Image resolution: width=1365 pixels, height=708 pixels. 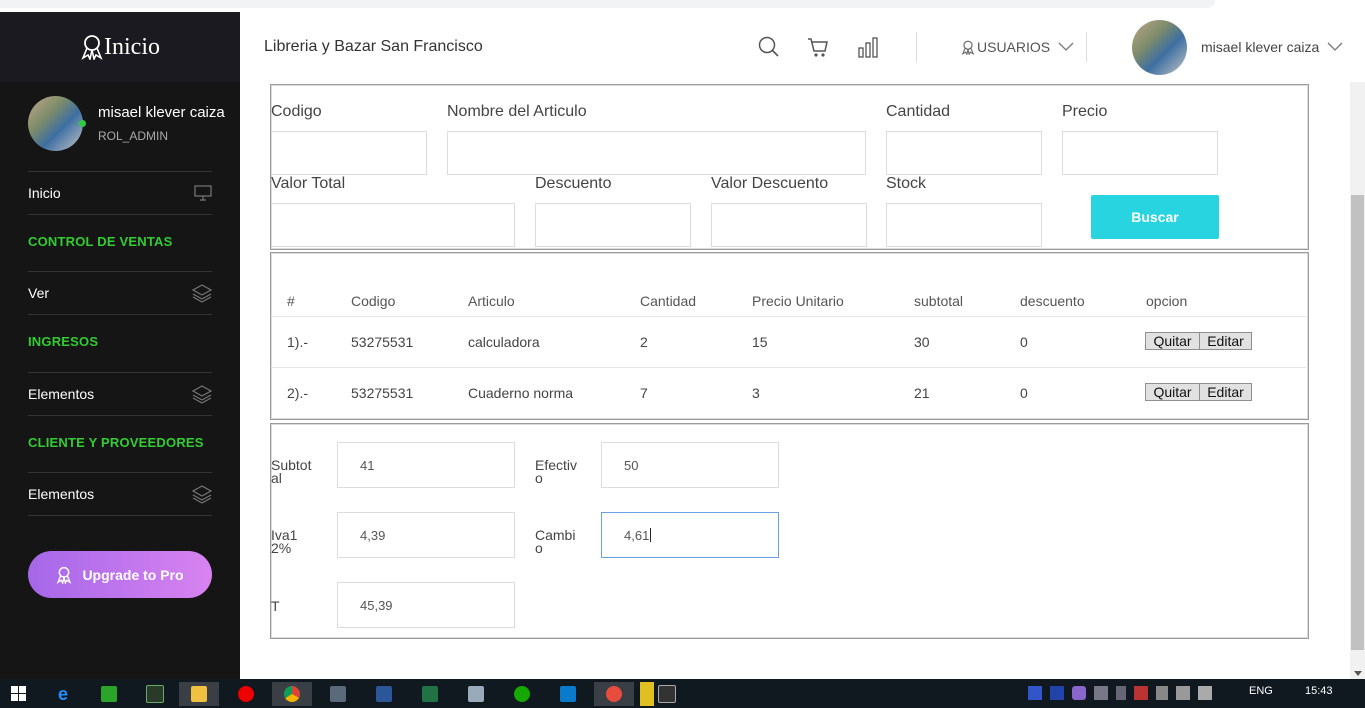 What do you see at coordinates (647, 694) in the screenshot?
I see `taskbar-app-media` at bounding box center [647, 694].